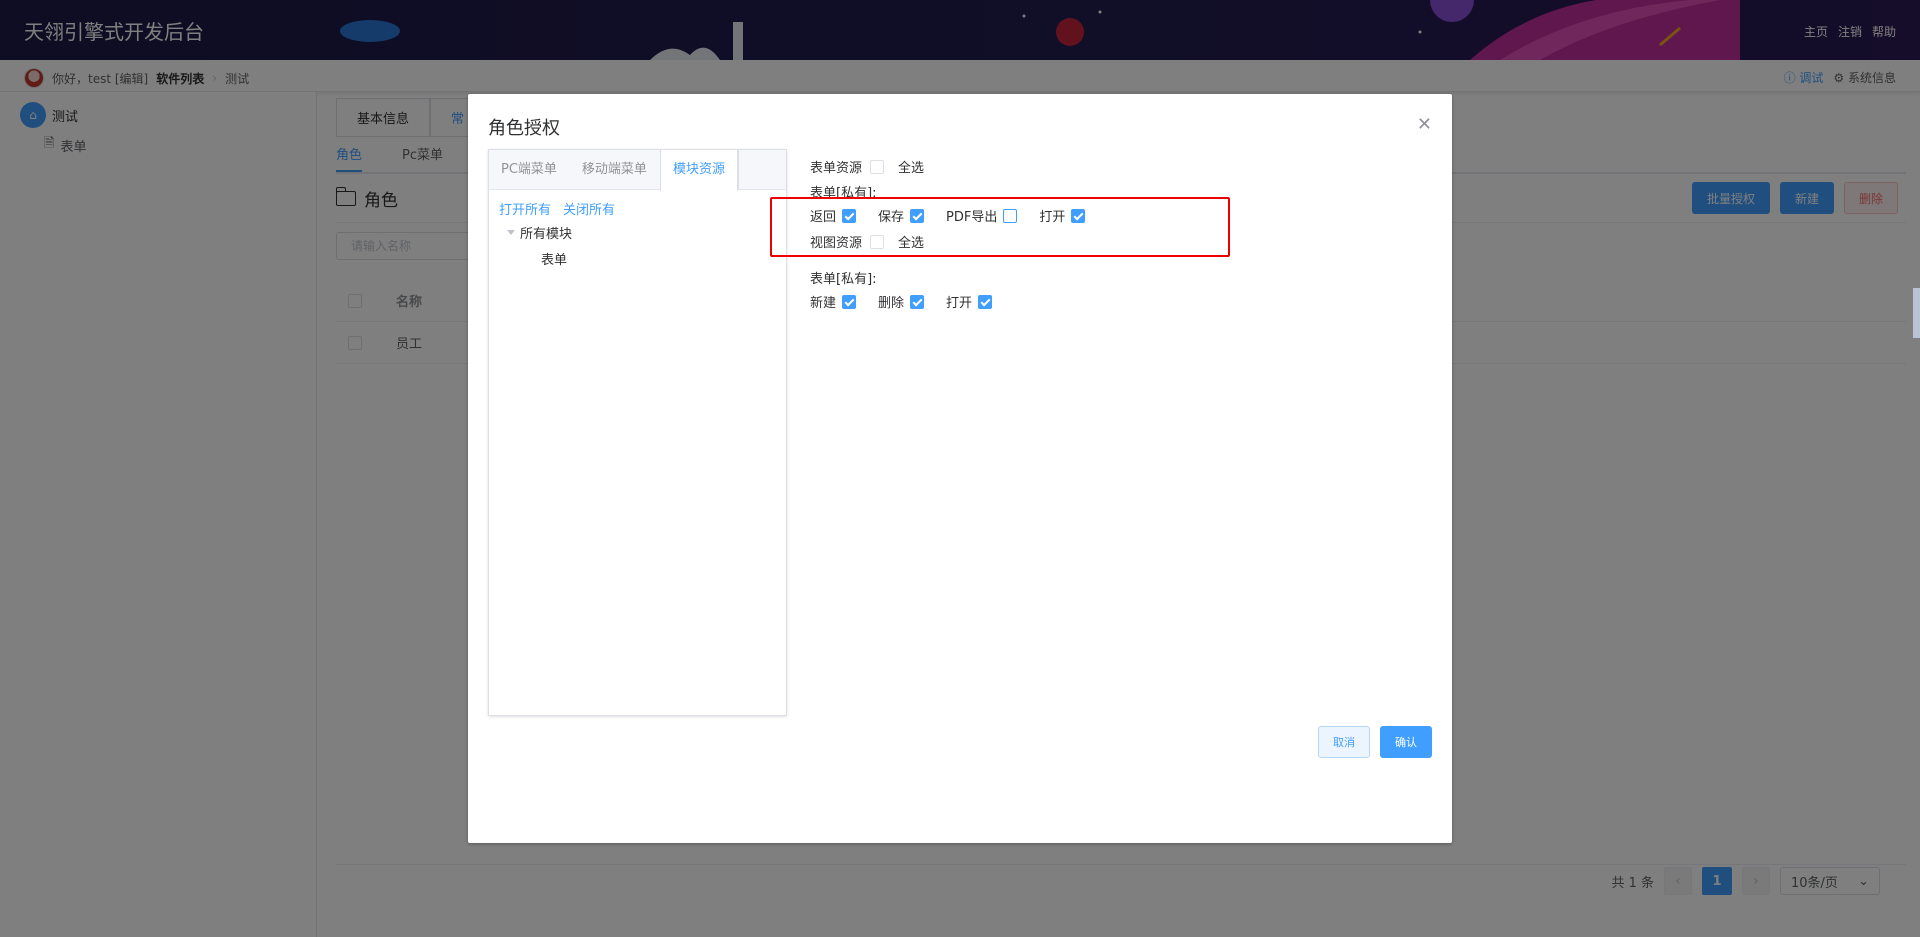 The width and height of the screenshot is (1920, 937). Describe the element at coordinates (1344, 742) in the screenshot. I see `cancel-button: 取消` at that location.